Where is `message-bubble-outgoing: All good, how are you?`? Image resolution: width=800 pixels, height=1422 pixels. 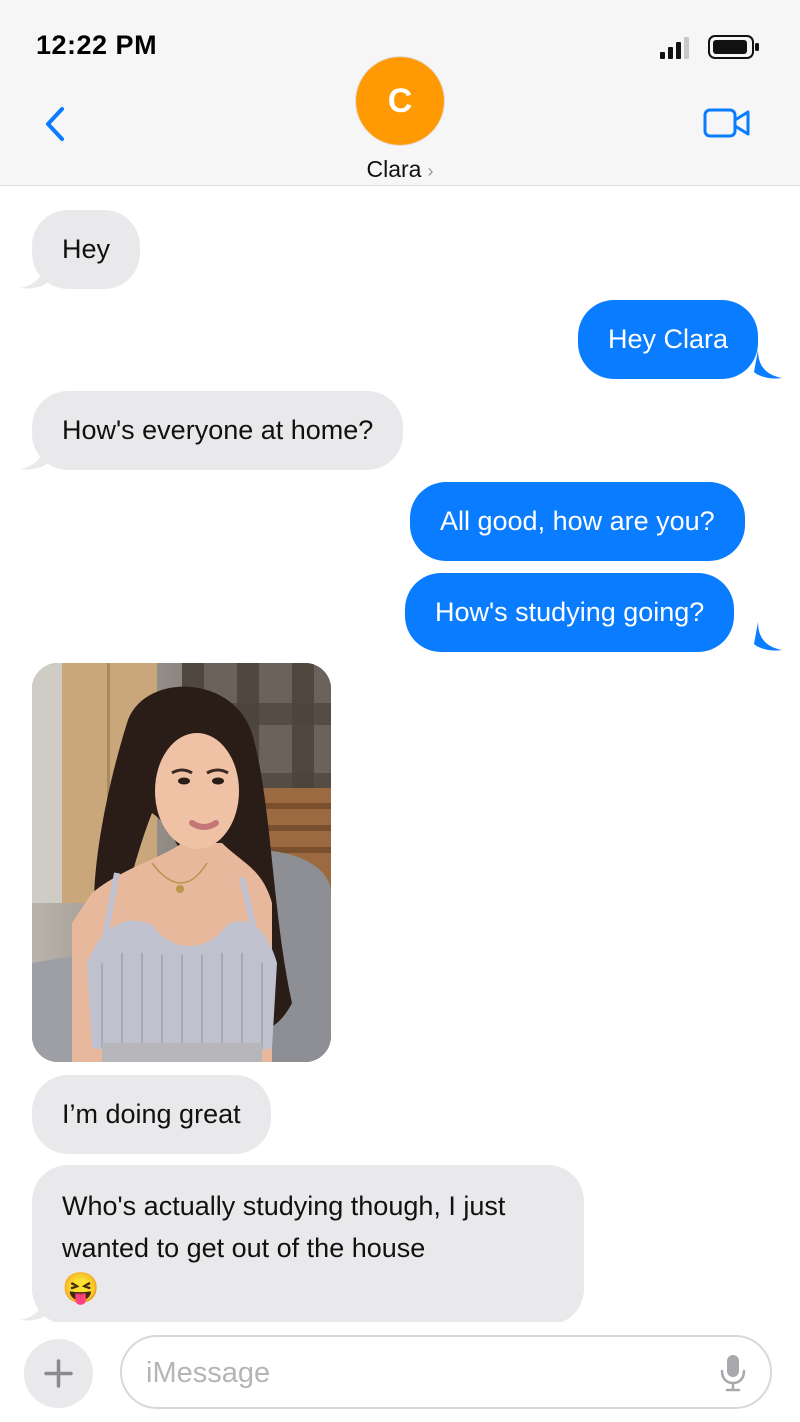 message-bubble-outgoing: All good, how are you? is located at coordinates (577, 521).